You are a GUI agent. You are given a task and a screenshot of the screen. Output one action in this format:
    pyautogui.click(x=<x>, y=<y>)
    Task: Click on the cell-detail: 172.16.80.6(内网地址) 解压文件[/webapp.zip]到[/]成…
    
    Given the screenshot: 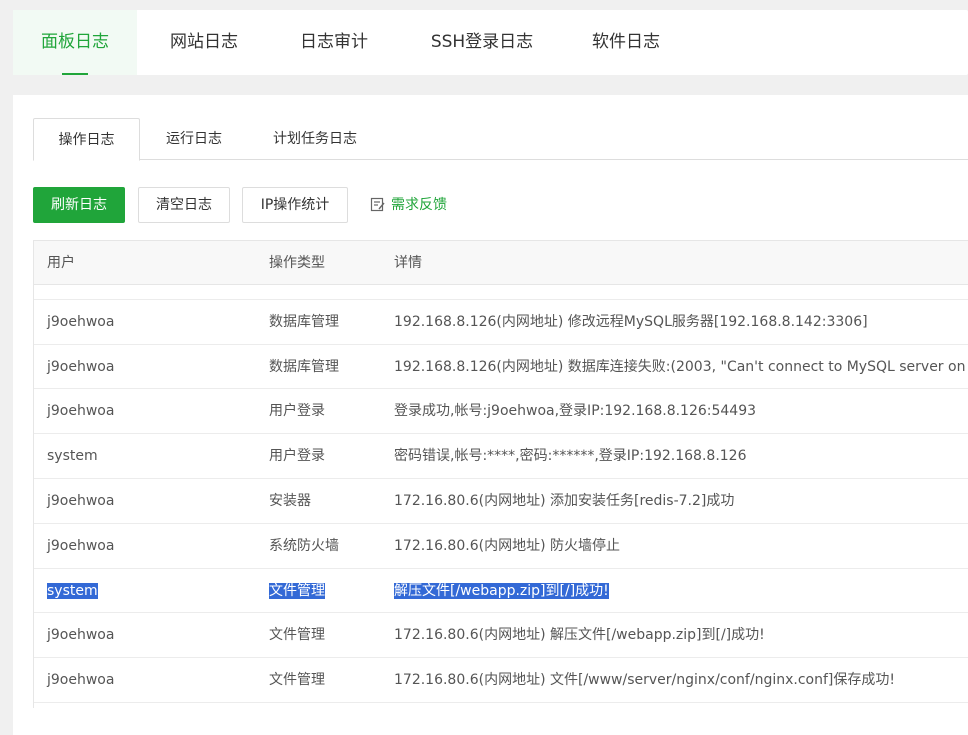 What is the action you would take?
    pyautogui.click(x=579, y=635)
    